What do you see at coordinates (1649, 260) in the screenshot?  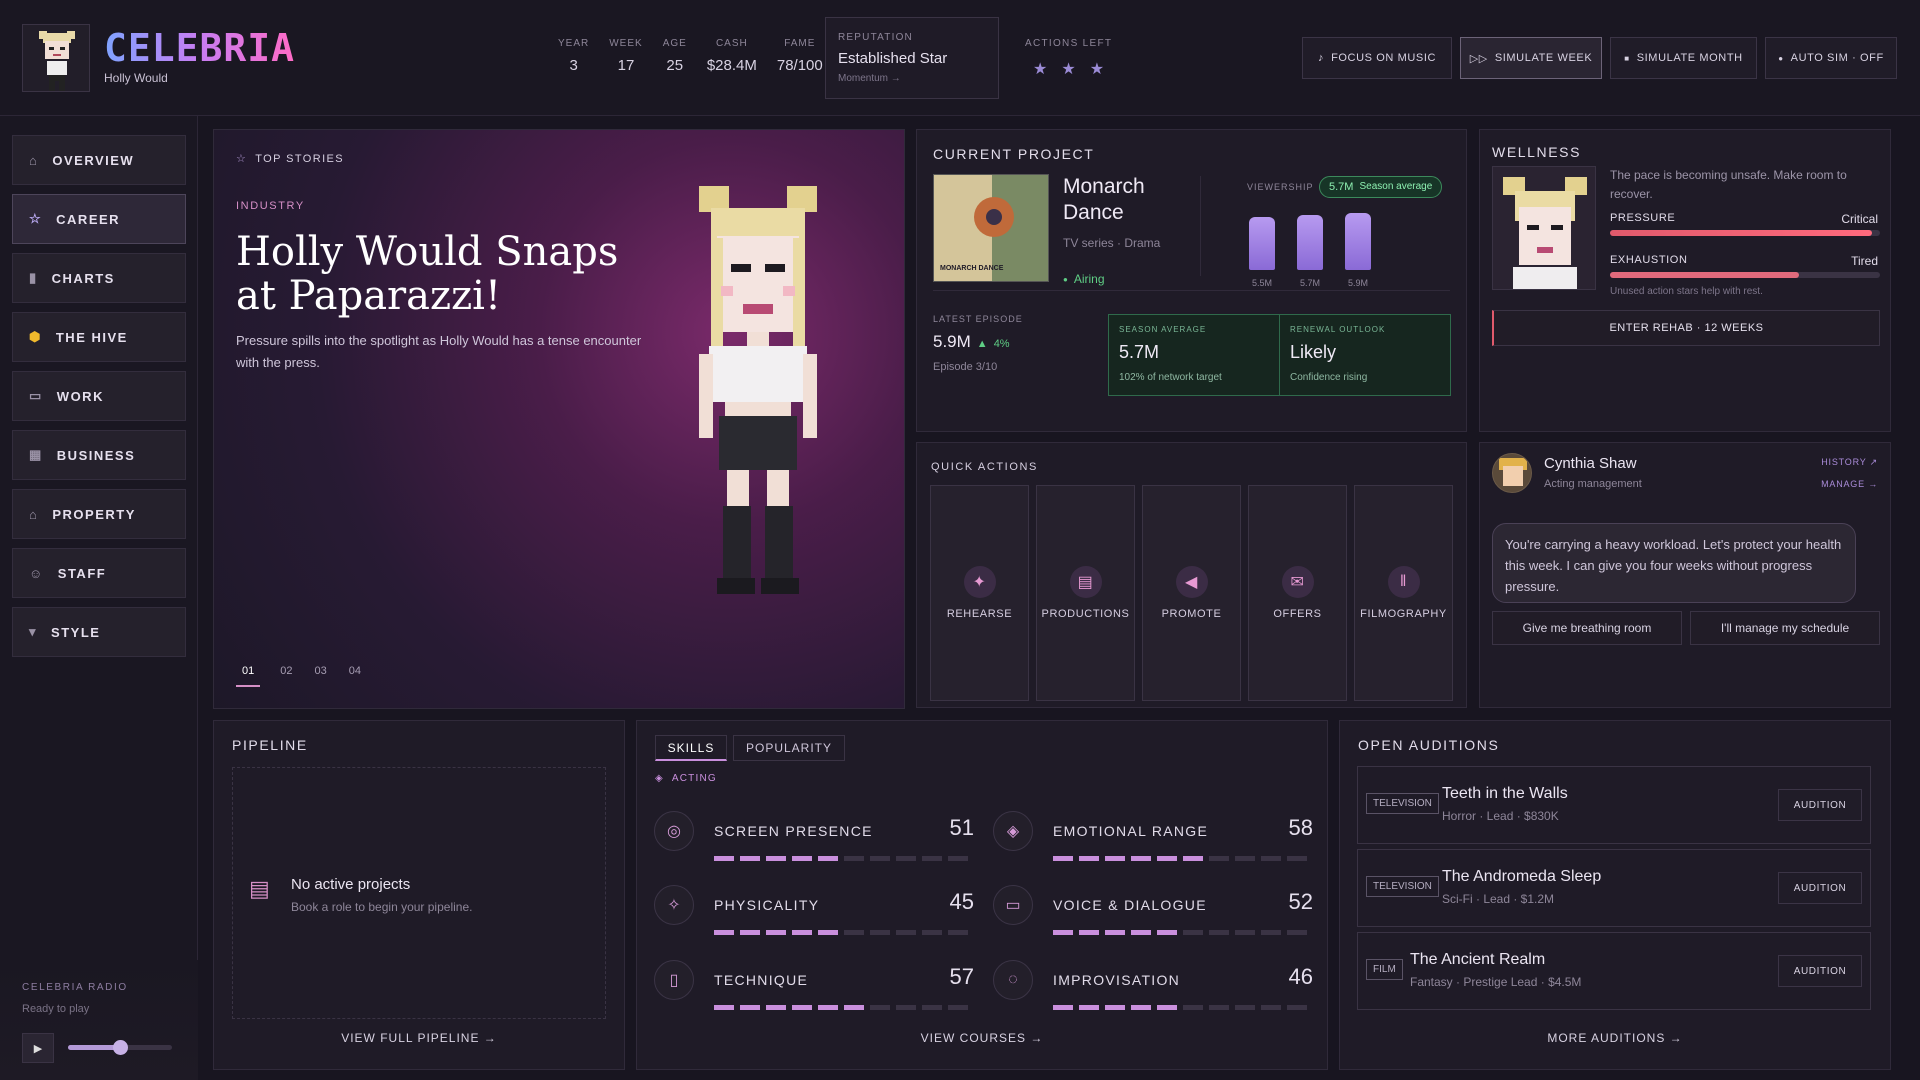 I see `exhaustion-label: EXHAUSTION` at bounding box center [1649, 260].